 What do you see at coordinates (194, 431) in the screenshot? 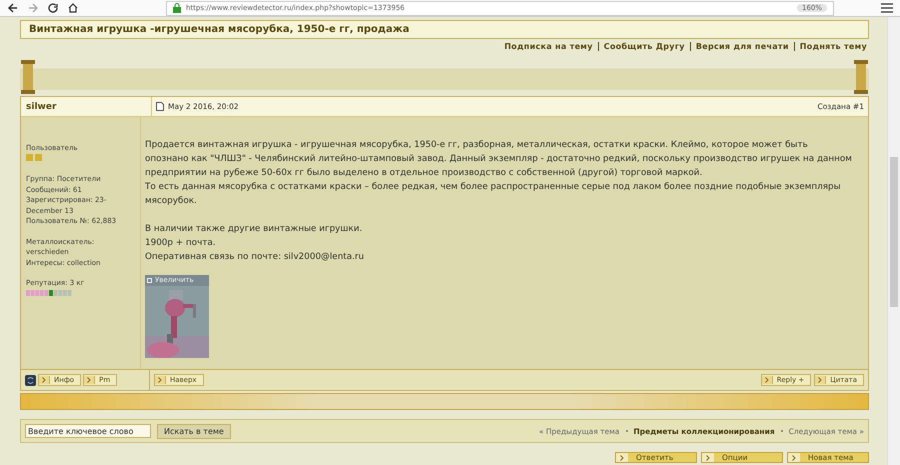
I see `search-button: Искать в теме` at bounding box center [194, 431].